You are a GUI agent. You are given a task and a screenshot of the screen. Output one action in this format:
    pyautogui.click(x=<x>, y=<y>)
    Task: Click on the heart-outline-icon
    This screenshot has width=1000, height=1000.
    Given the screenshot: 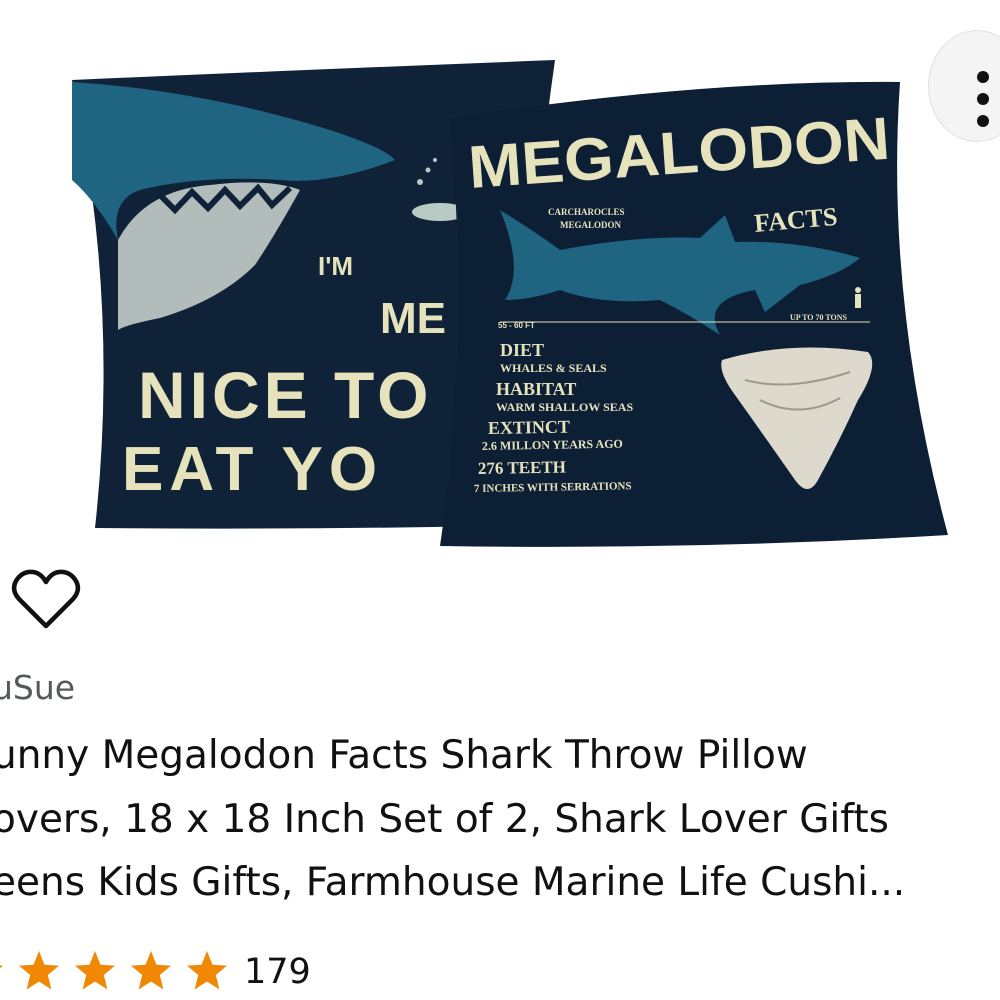 What is the action you would take?
    pyautogui.click(x=46, y=599)
    